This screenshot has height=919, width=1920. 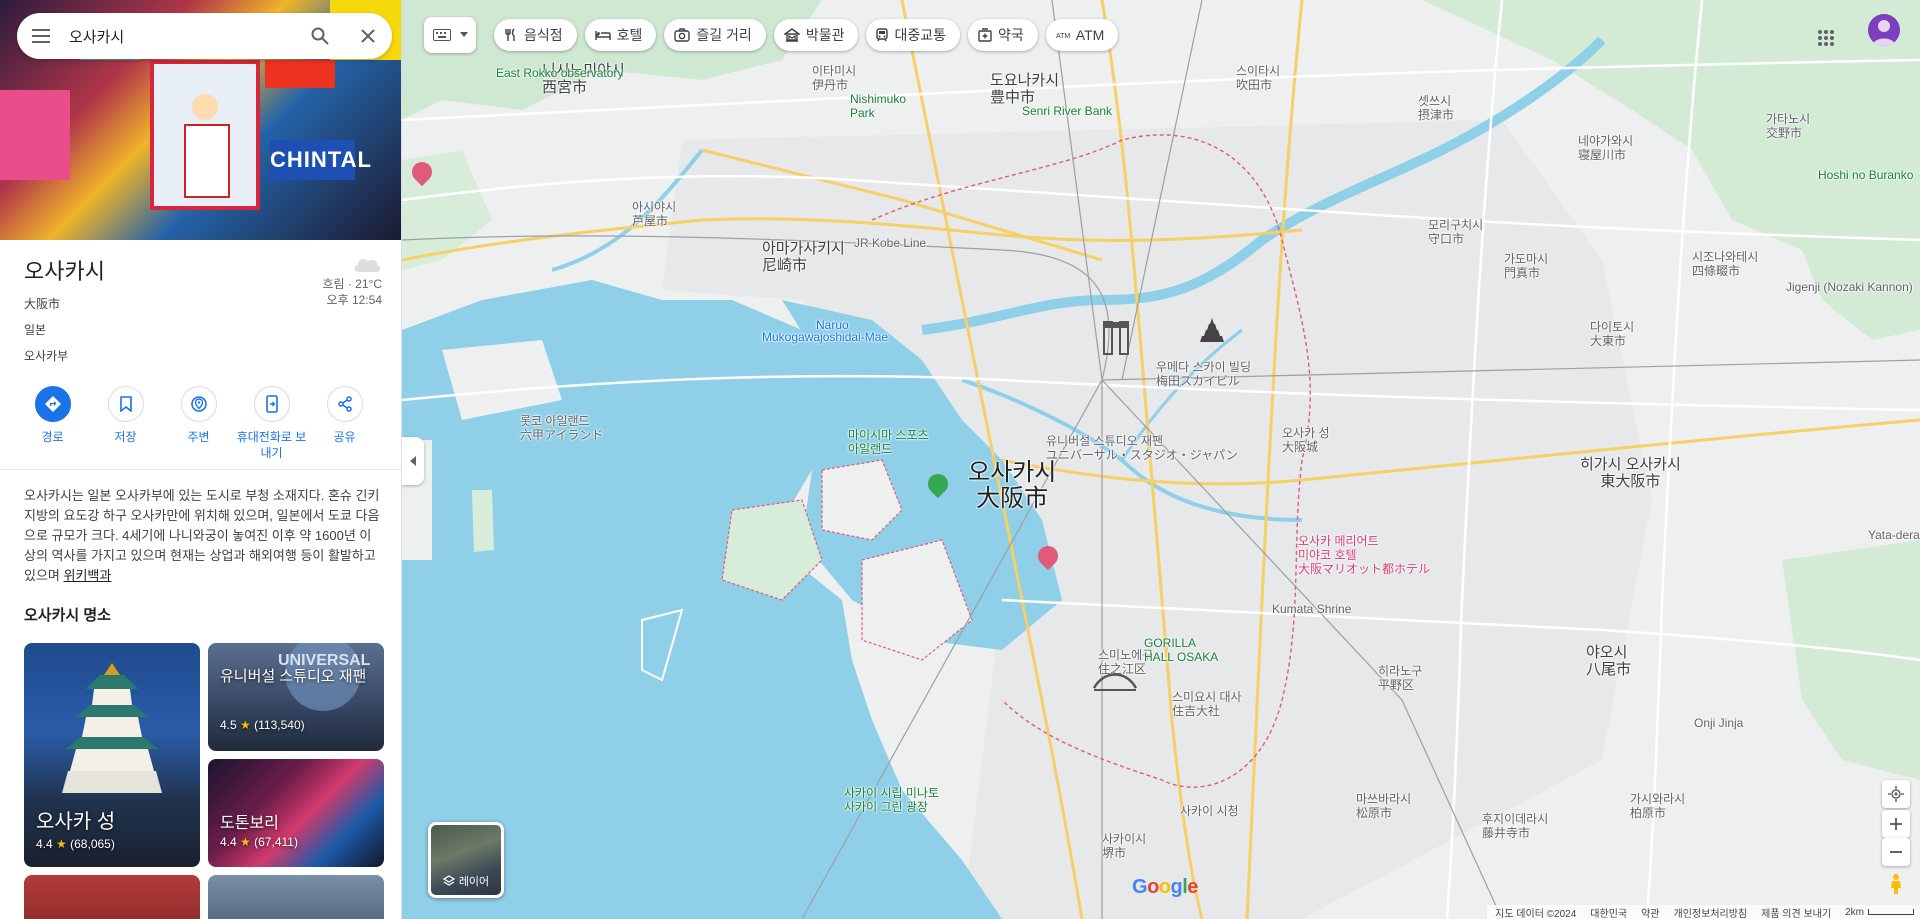 I want to click on apps-grid-icon, so click(x=1826, y=38).